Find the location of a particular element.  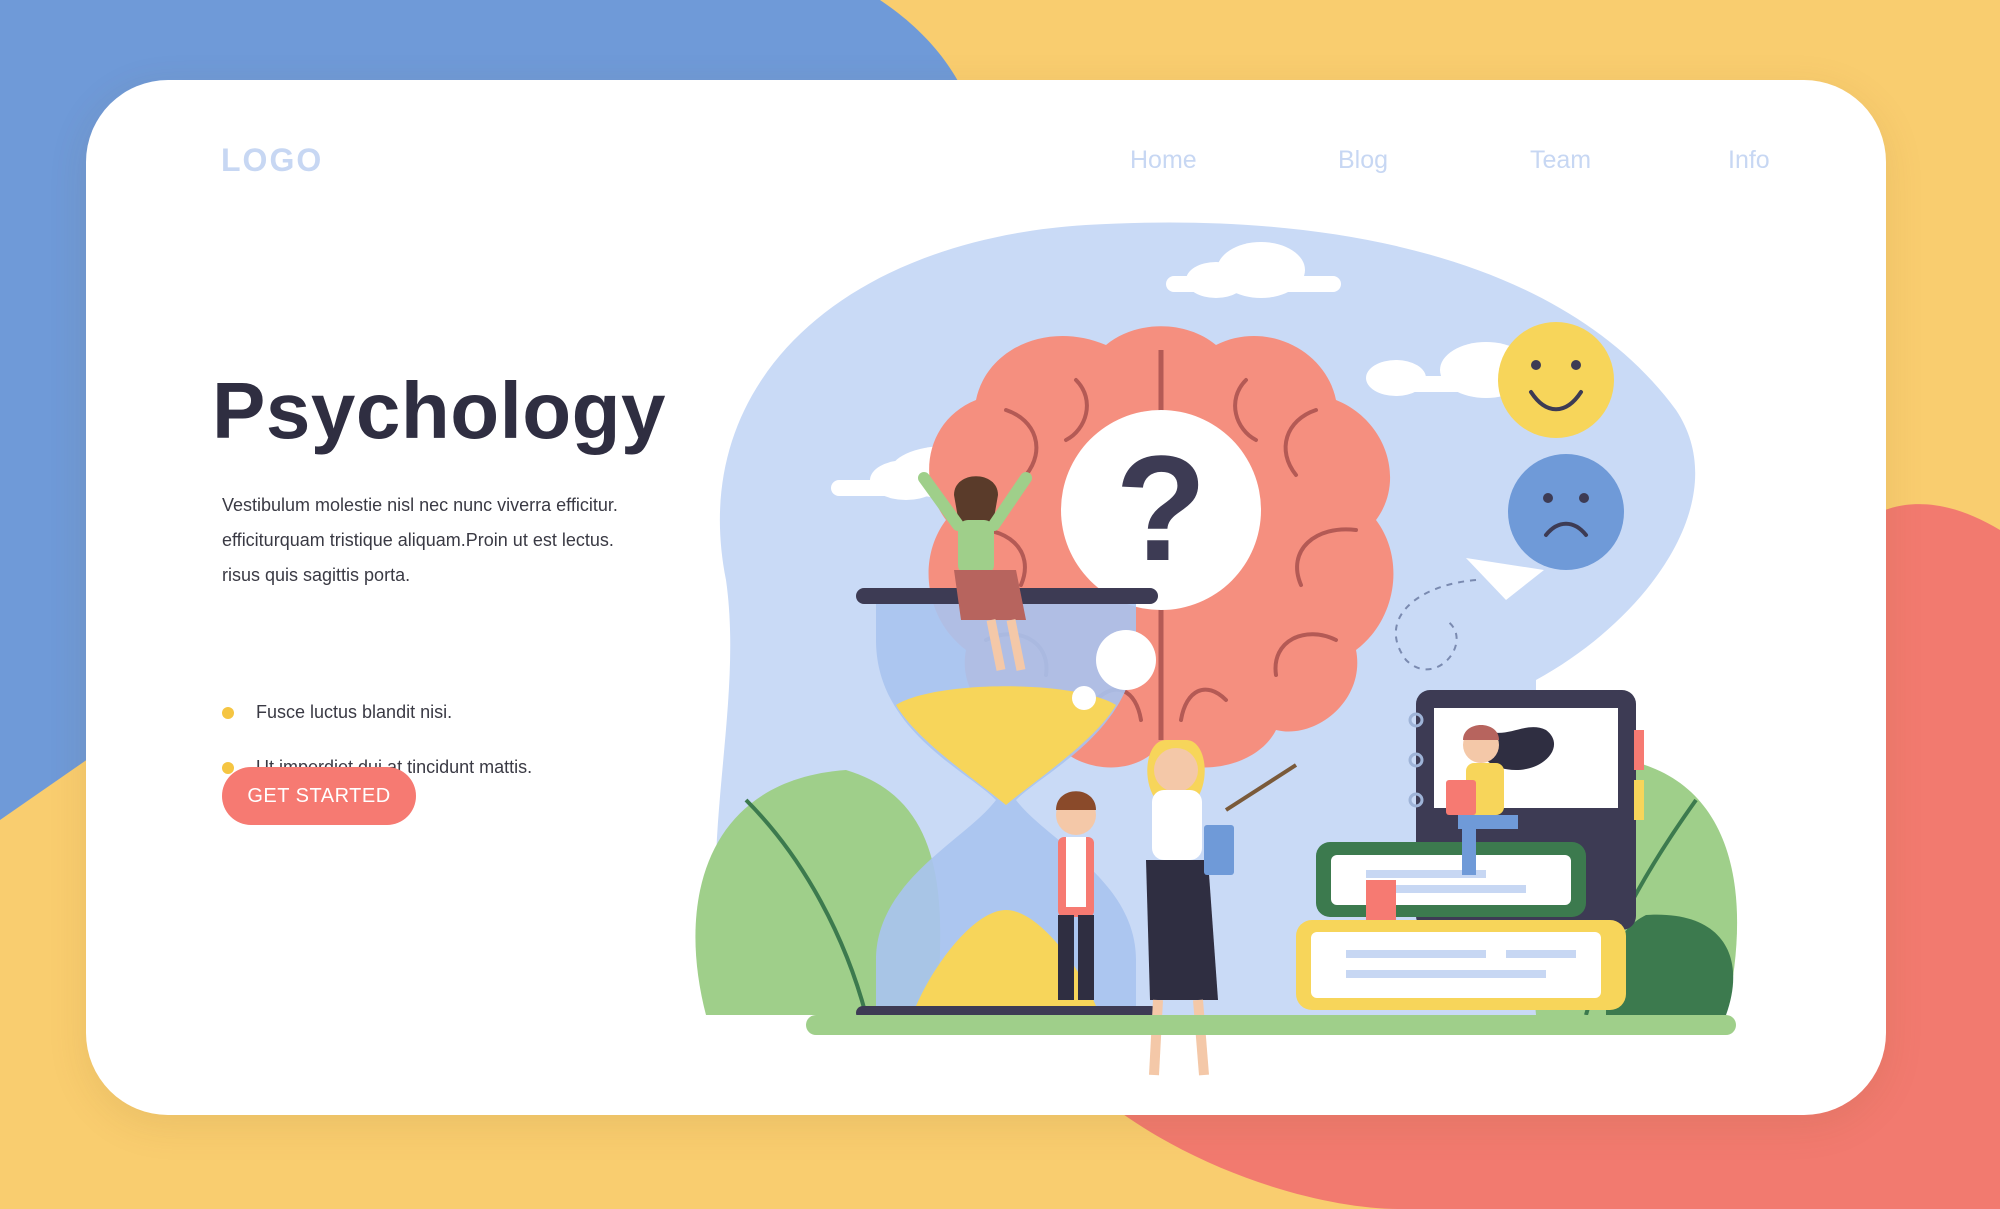

ground-line is located at coordinates (1271, 1025).